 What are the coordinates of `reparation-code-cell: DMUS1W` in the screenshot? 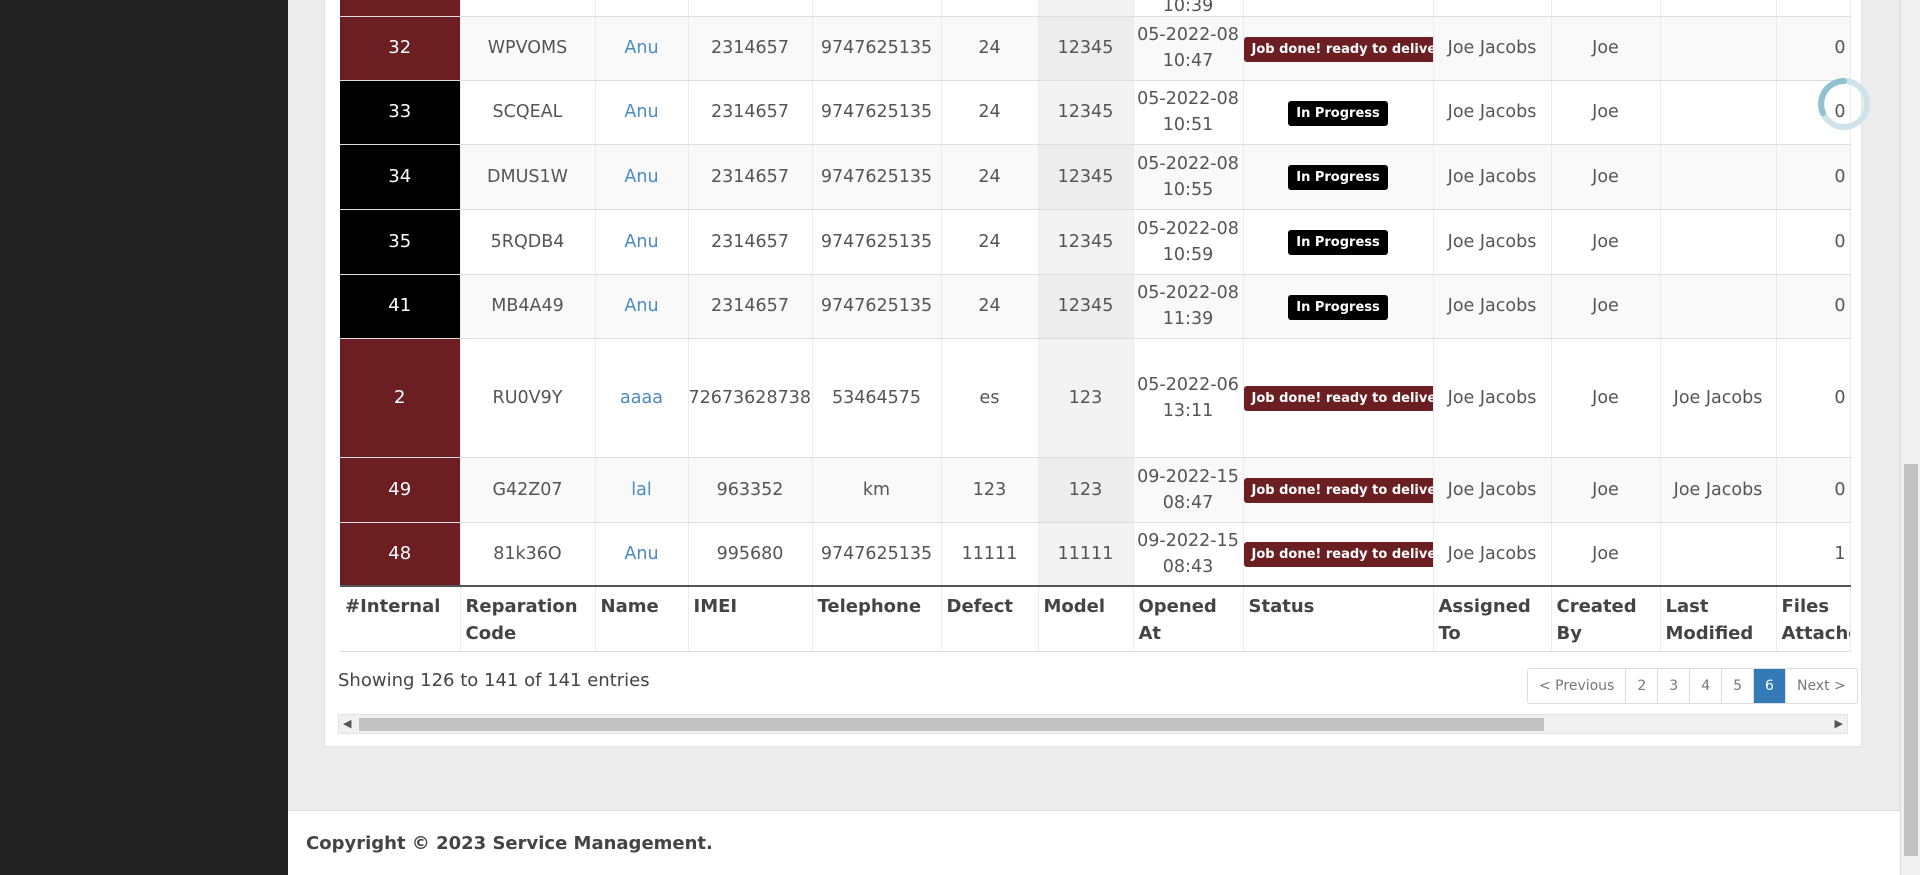 It's located at (528, 177).